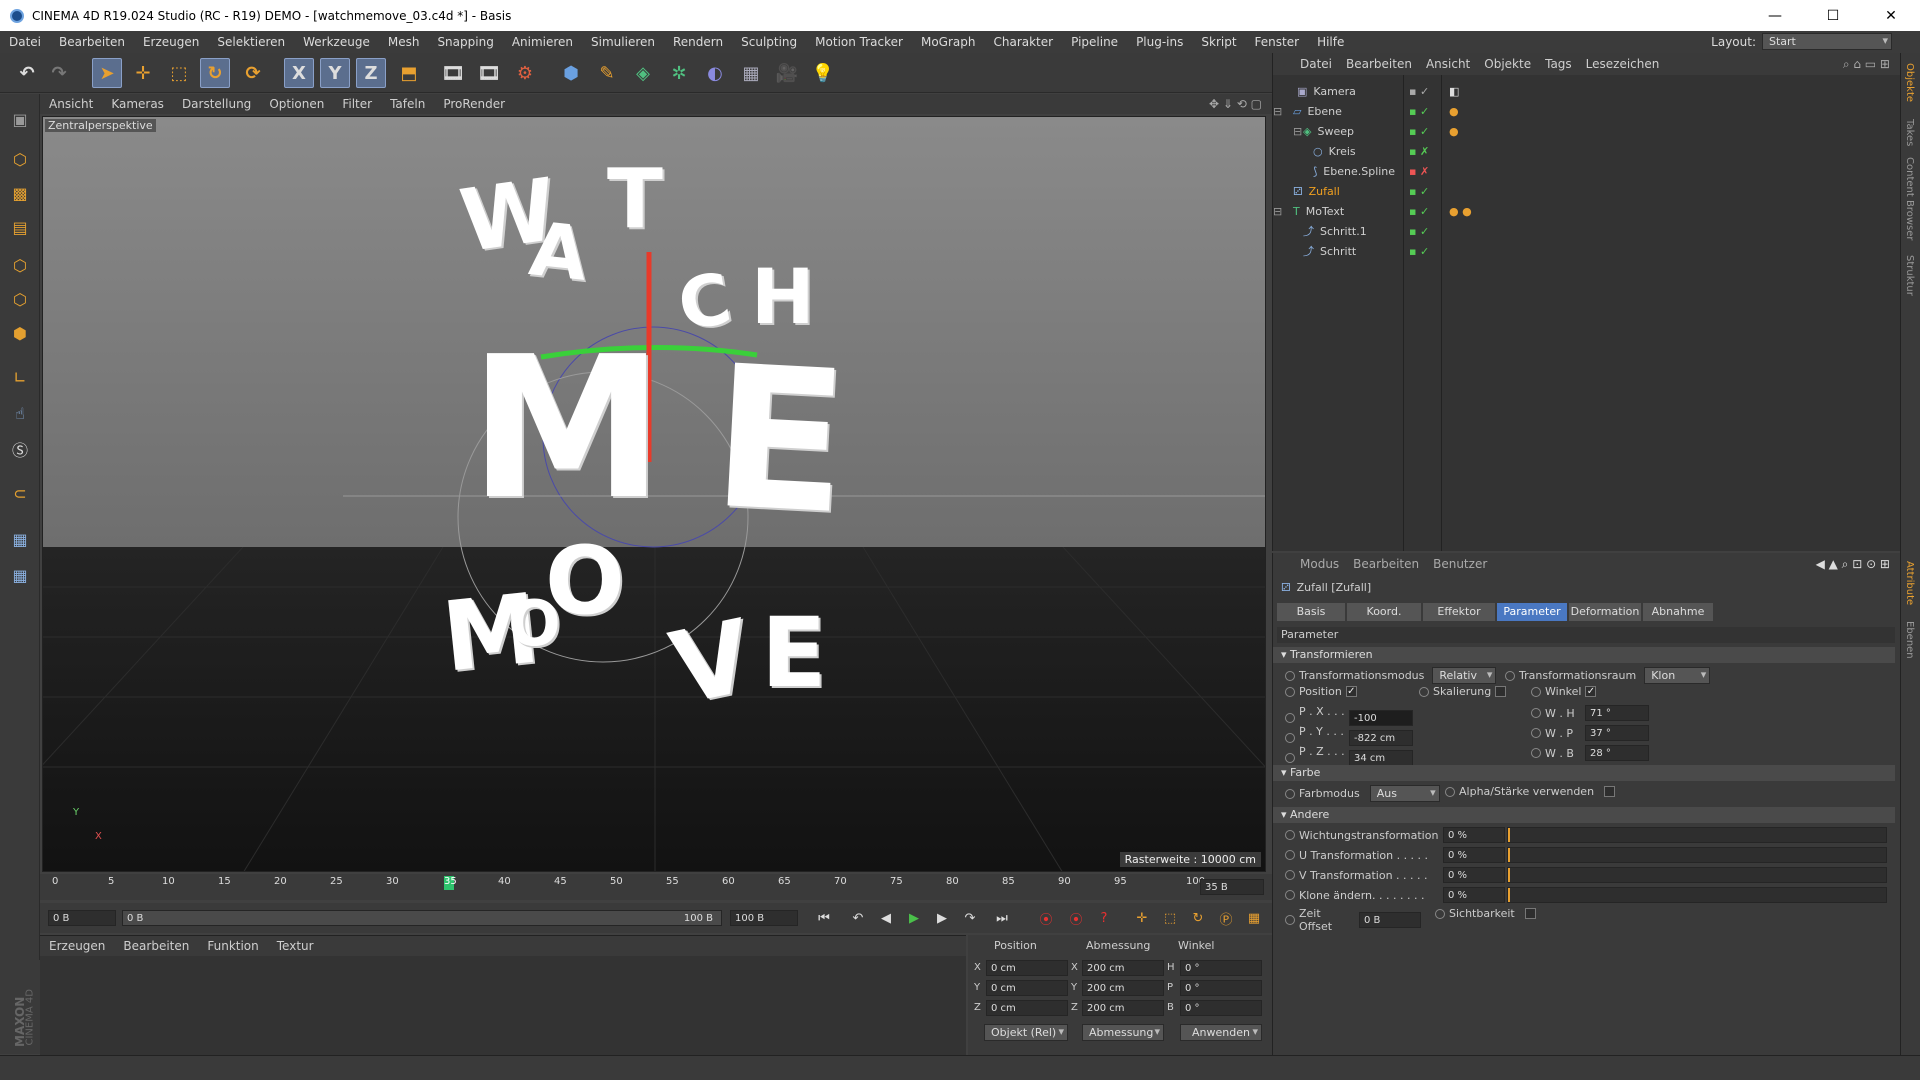 This screenshot has width=1920, height=1080. I want to click on side-tab-content-browser: Content Browser, so click(1909, 198).